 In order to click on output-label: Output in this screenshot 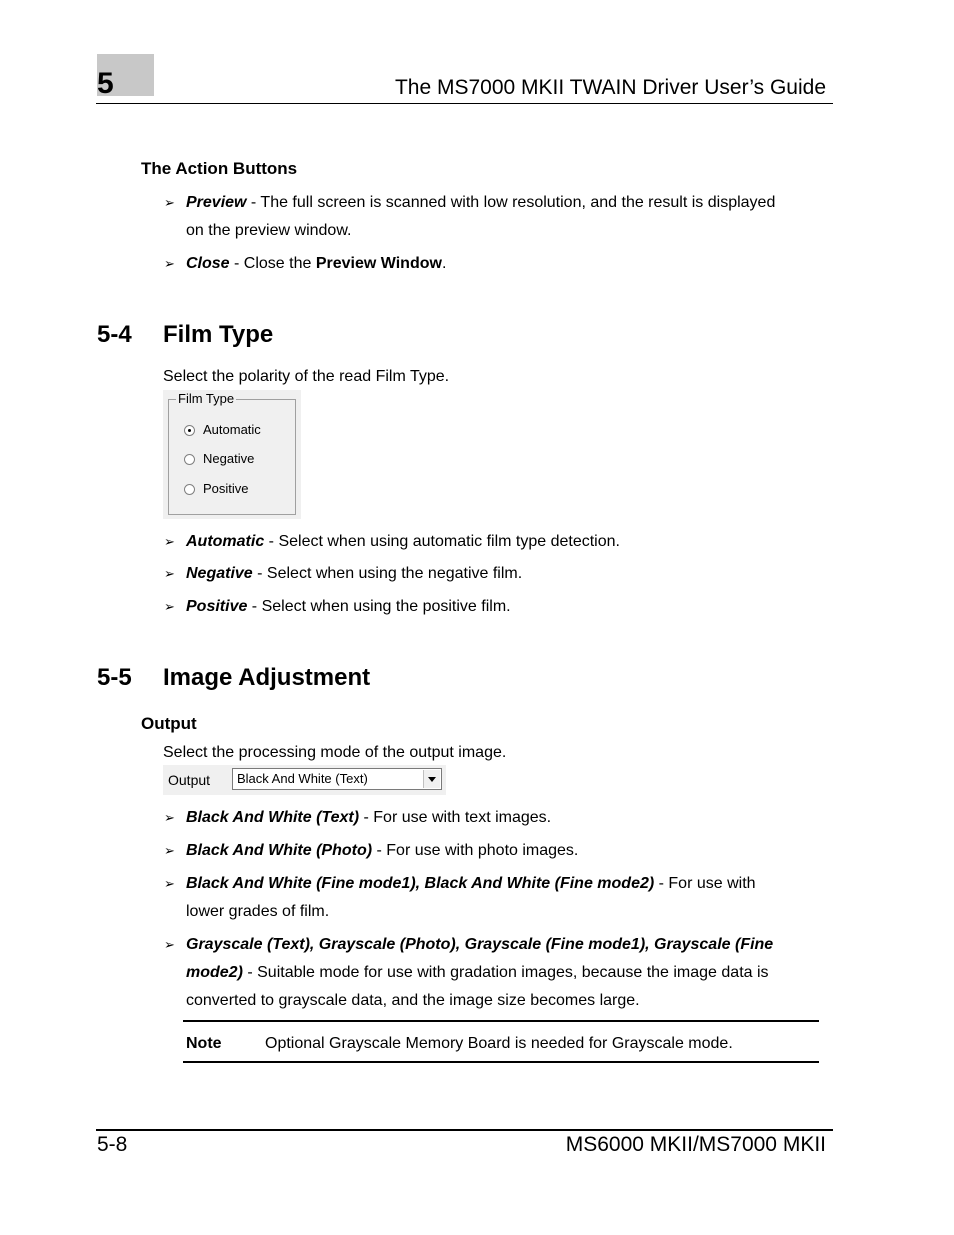, I will do `click(189, 780)`.